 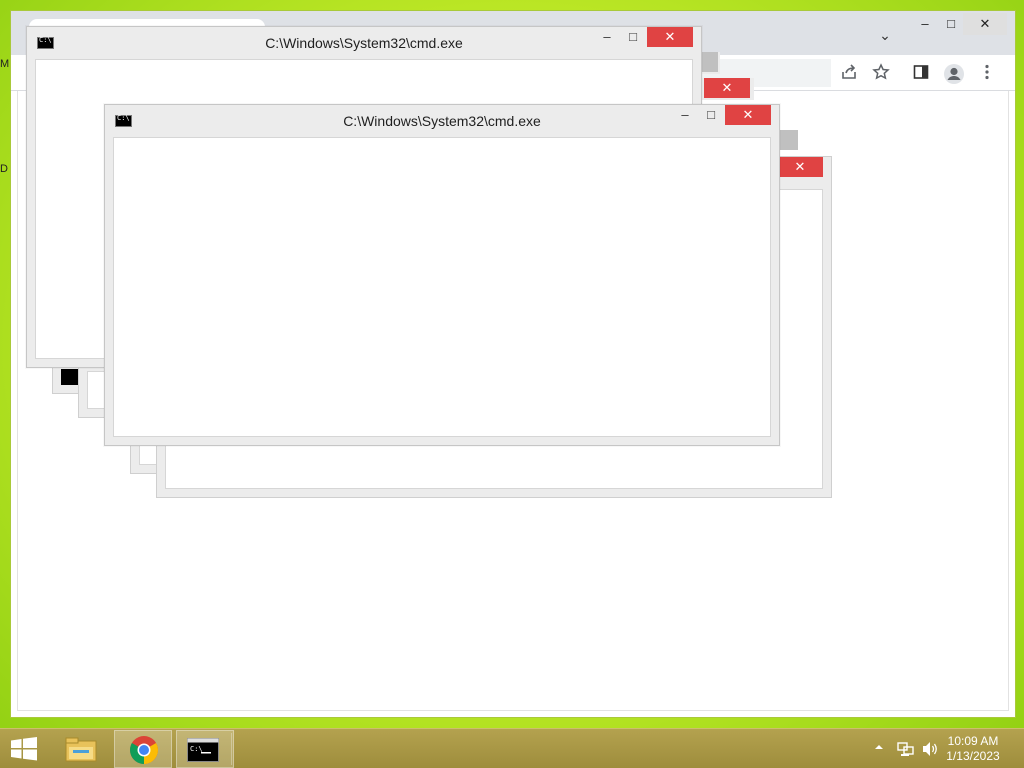 What do you see at coordinates (232, 749) in the screenshot?
I see `taskbar-divider` at bounding box center [232, 749].